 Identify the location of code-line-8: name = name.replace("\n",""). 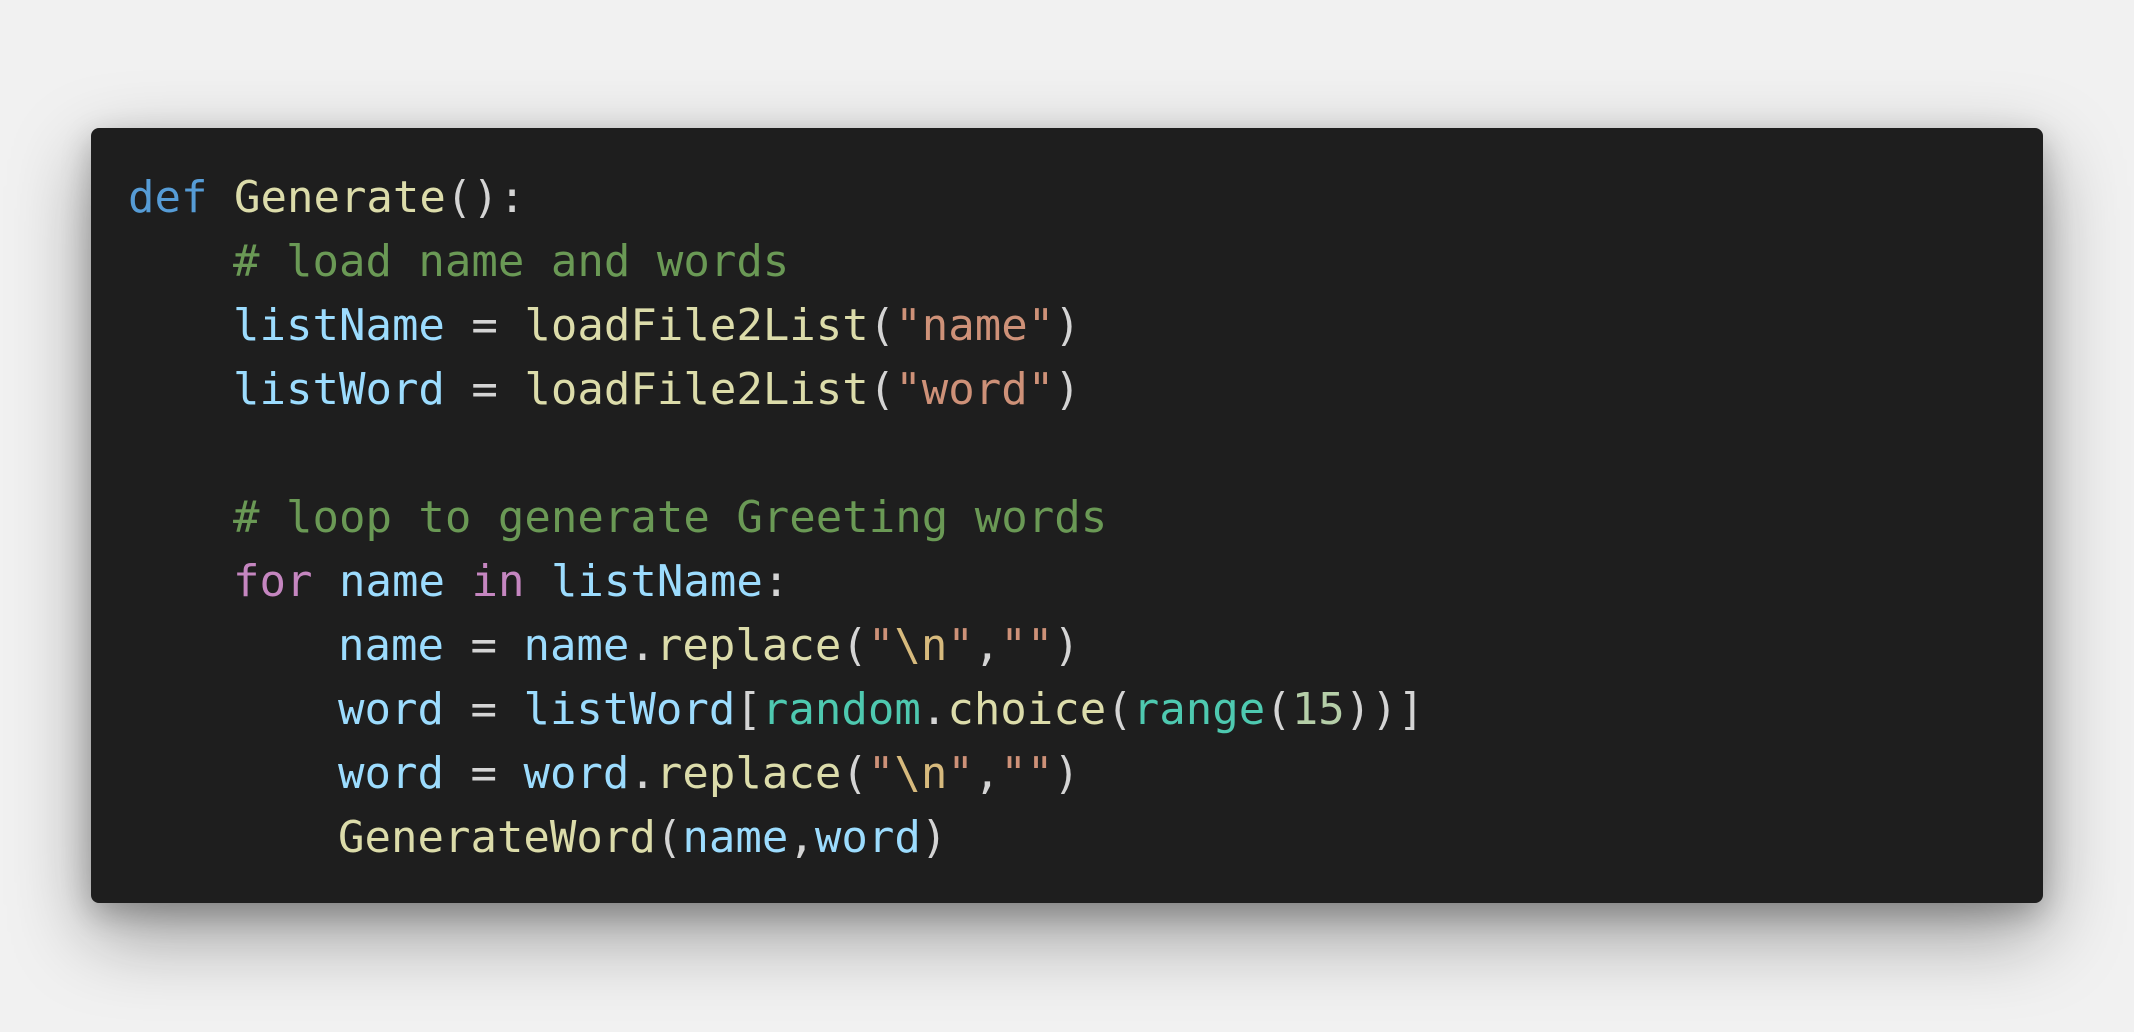
(1085, 646).